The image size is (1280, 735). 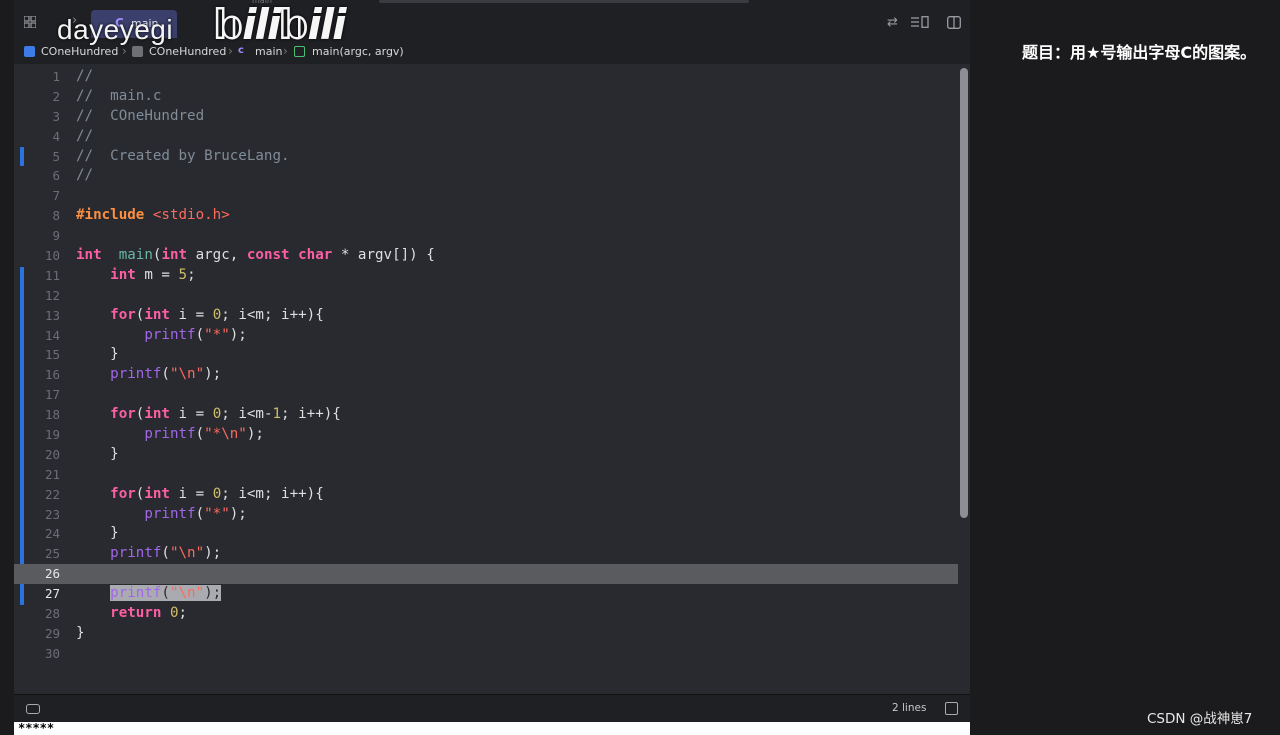 I want to click on code-line: 18 for(int i = 0; i<m-1; i++){, so click(x=486, y=415).